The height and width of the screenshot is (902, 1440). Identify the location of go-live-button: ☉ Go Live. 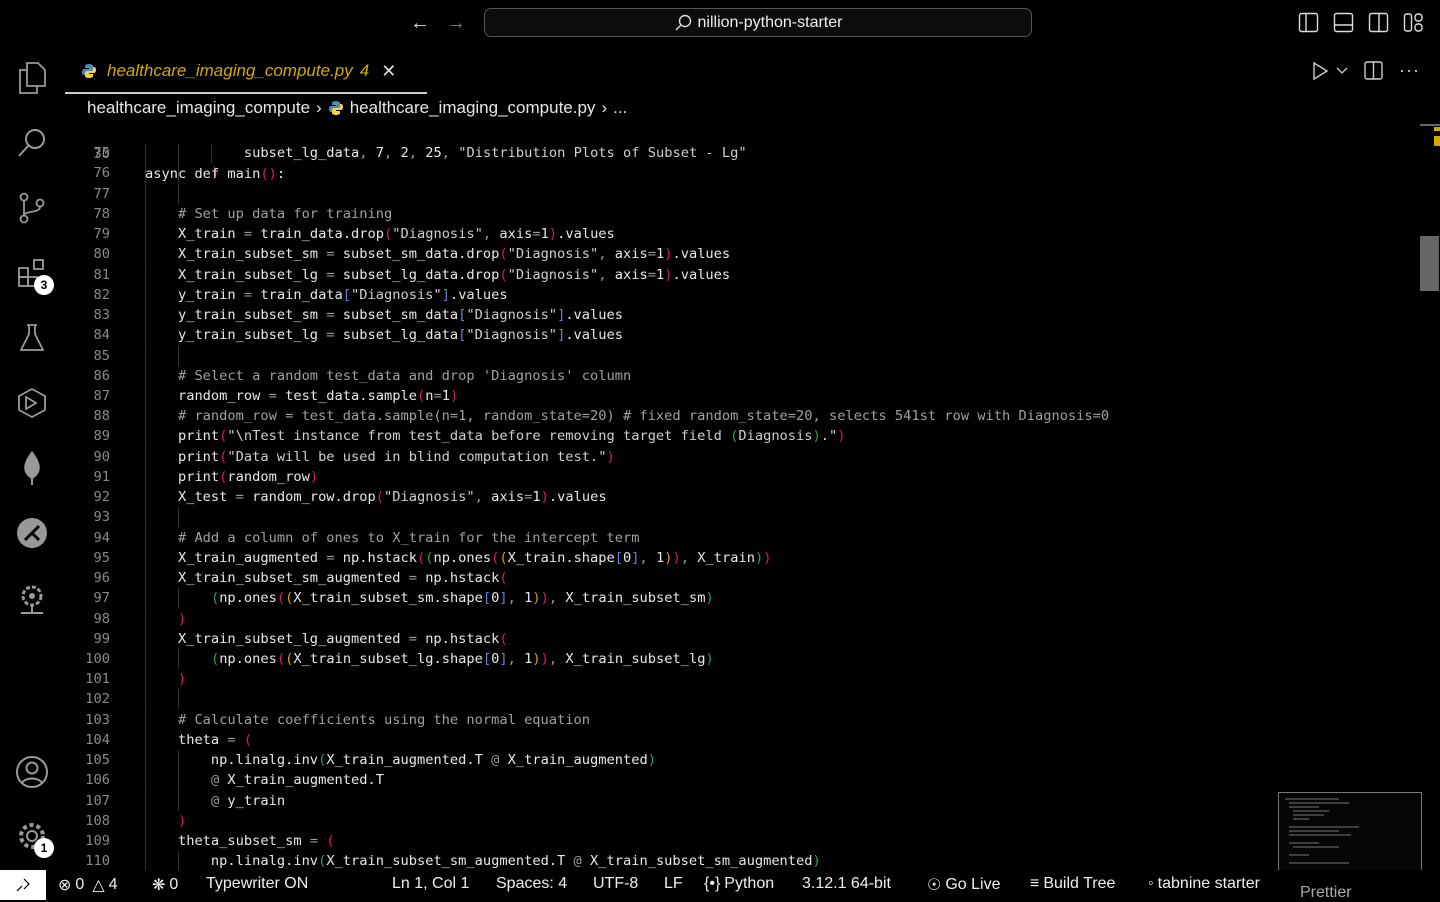
(963, 885).